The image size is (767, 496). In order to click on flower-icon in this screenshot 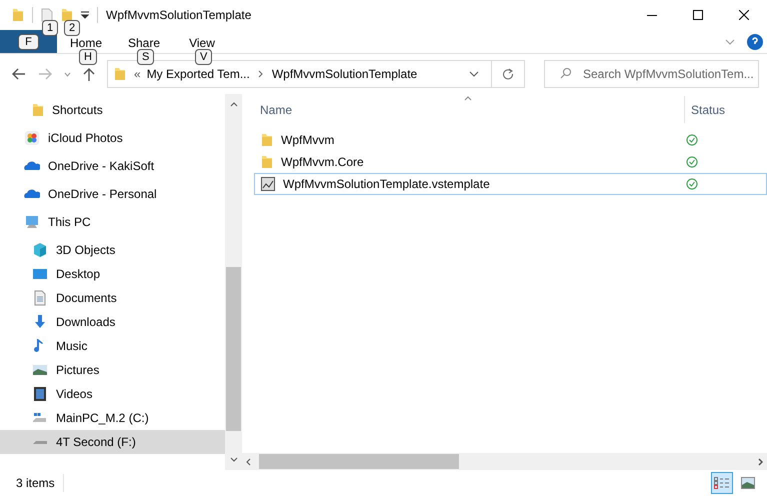, I will do `click(32, 138)`.